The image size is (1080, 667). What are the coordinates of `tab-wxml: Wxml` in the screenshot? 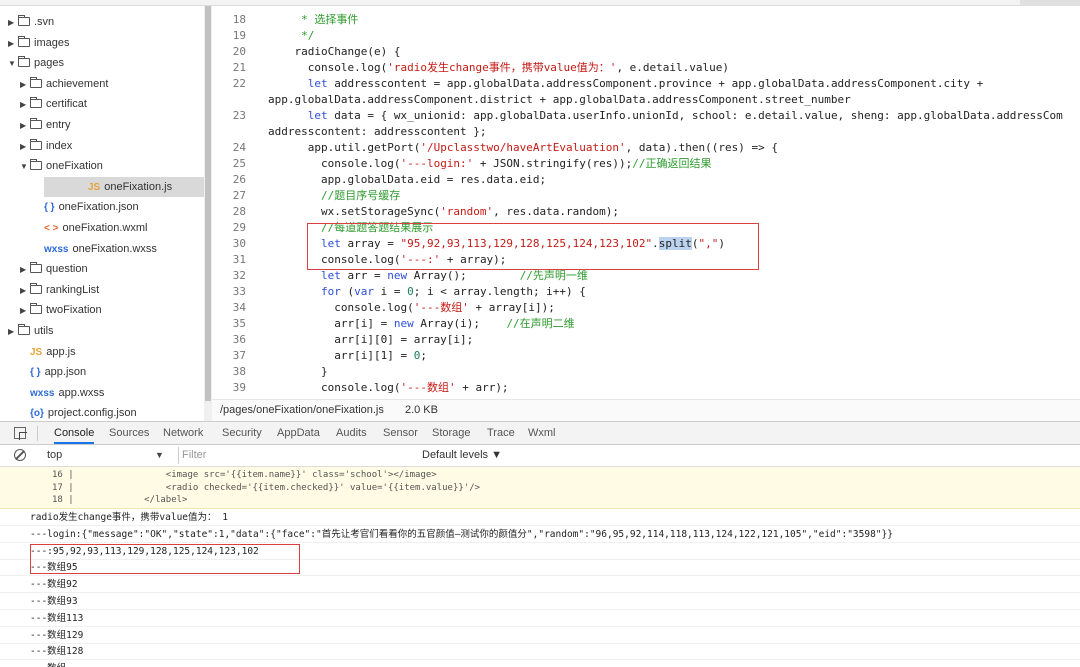 It's located at (542, 433).